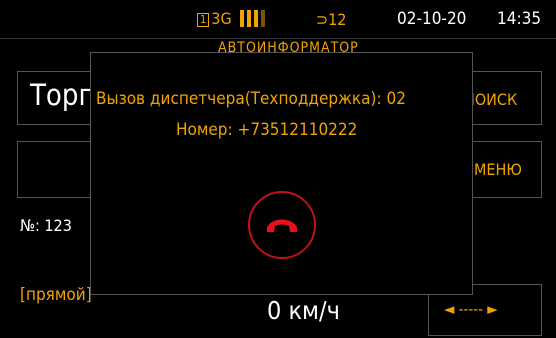 This screenshot has width=556, height=338. I want to click on phone-number: Номер: +73512110222, so click(267, 130).